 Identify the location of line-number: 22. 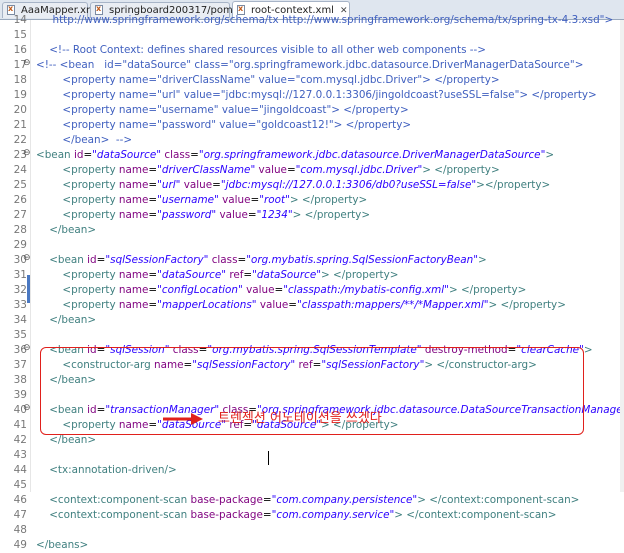
(20, 140).